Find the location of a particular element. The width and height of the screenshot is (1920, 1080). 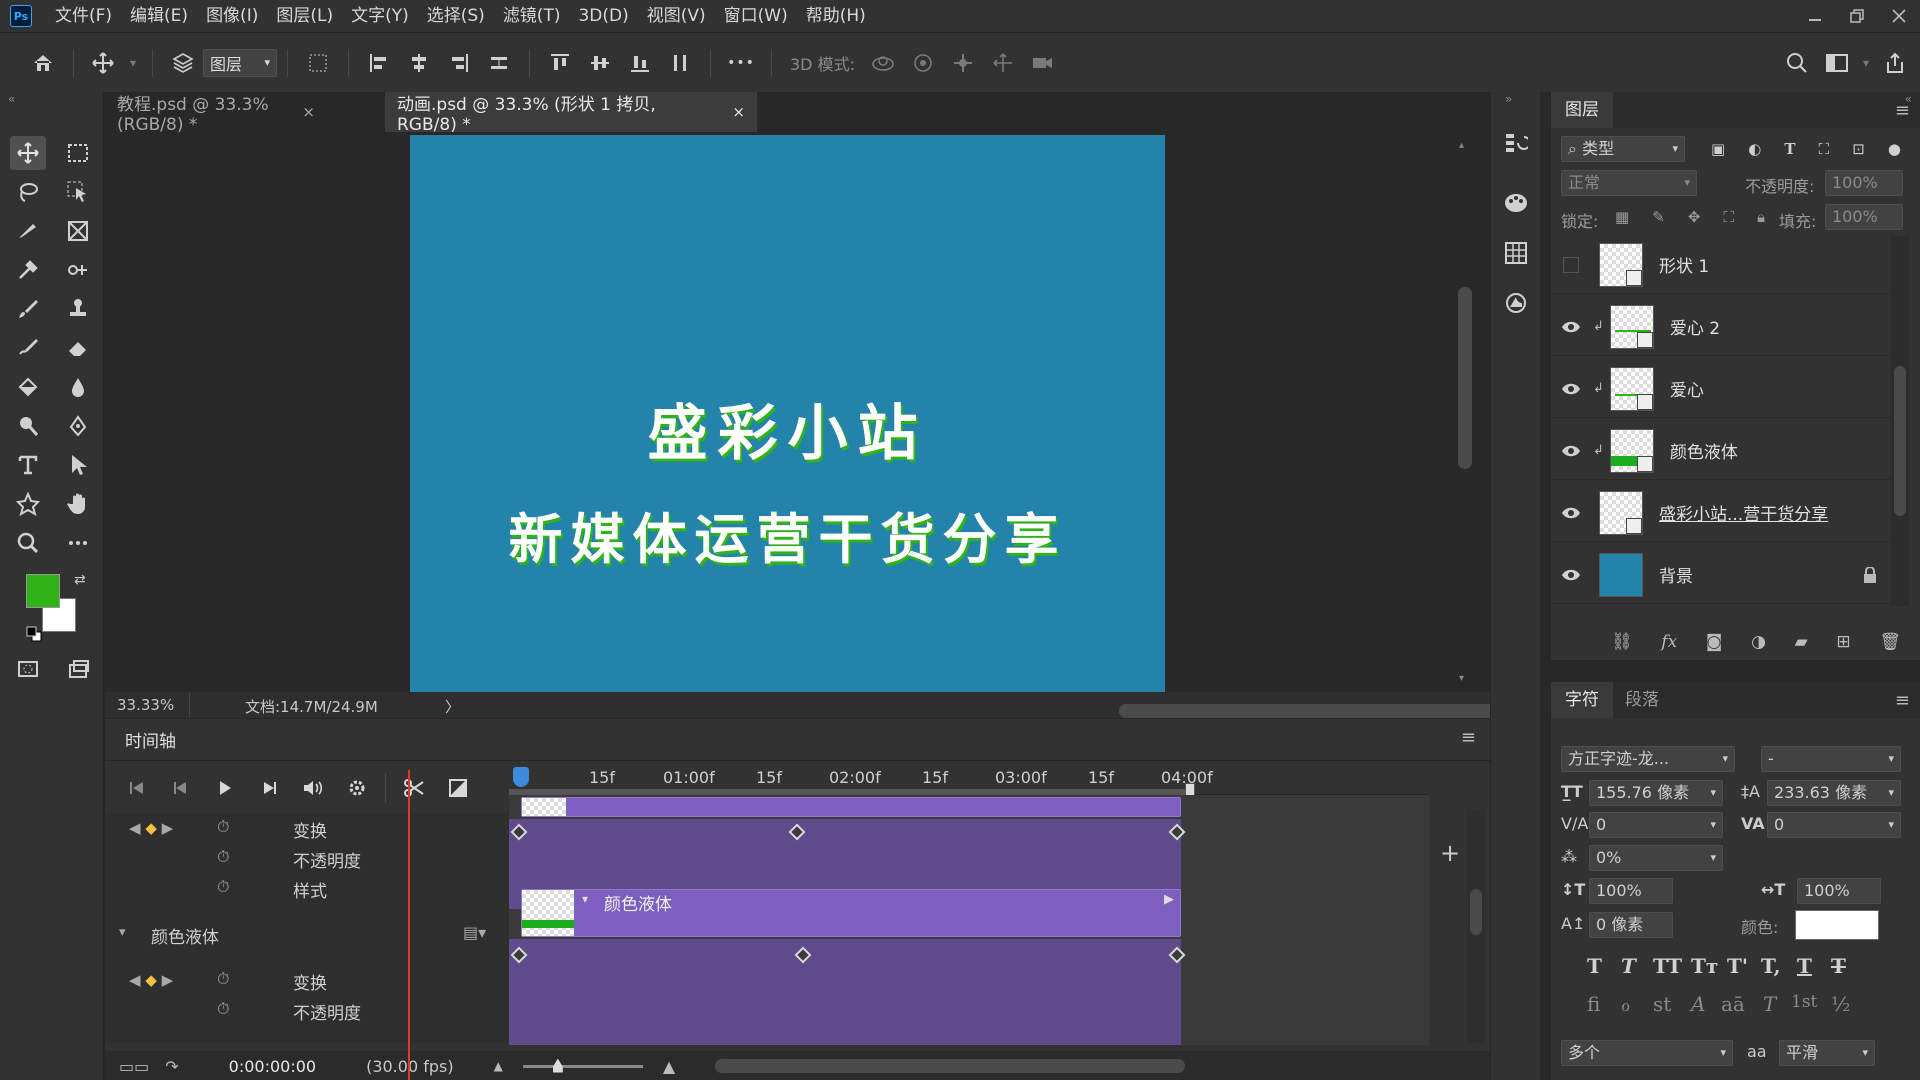

3d-camera-icon is located at coordinates (1043, 63).